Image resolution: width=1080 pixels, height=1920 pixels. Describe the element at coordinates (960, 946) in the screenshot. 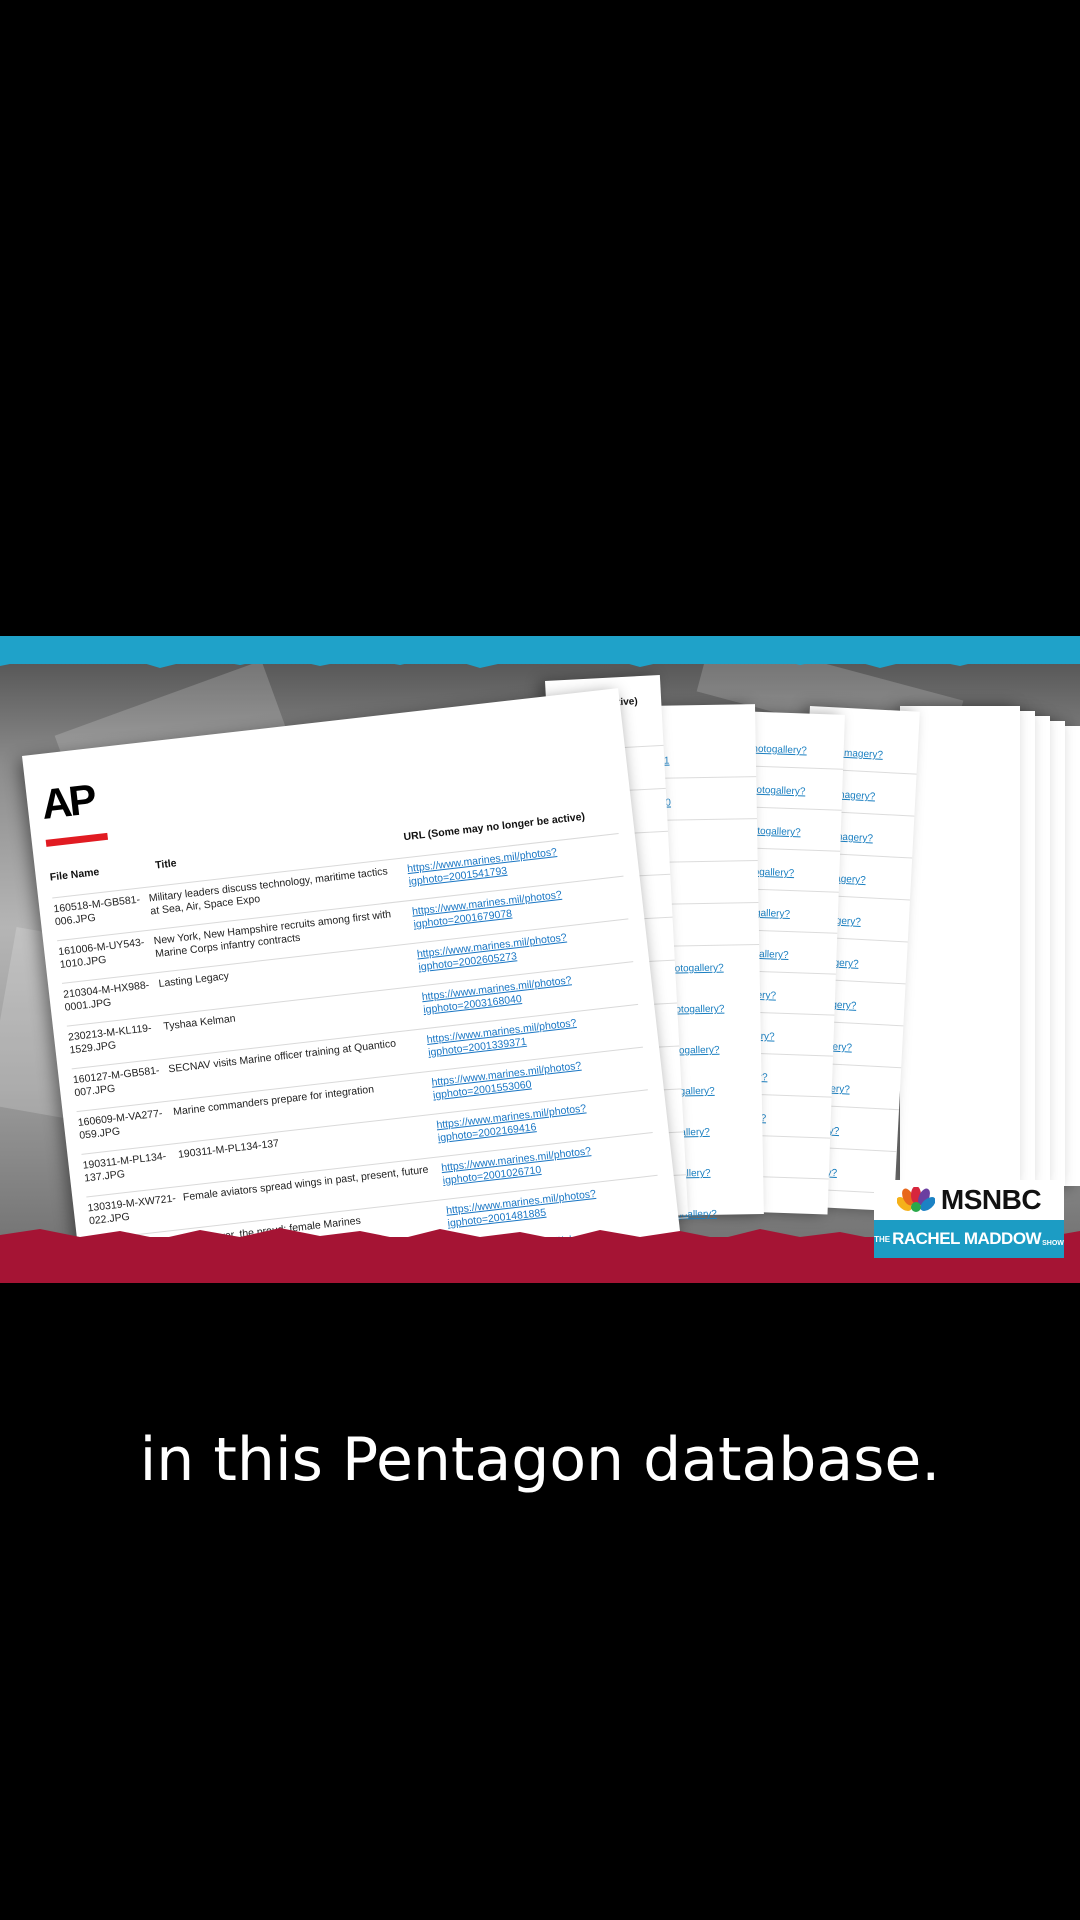

I see `background-sheet` at that location.